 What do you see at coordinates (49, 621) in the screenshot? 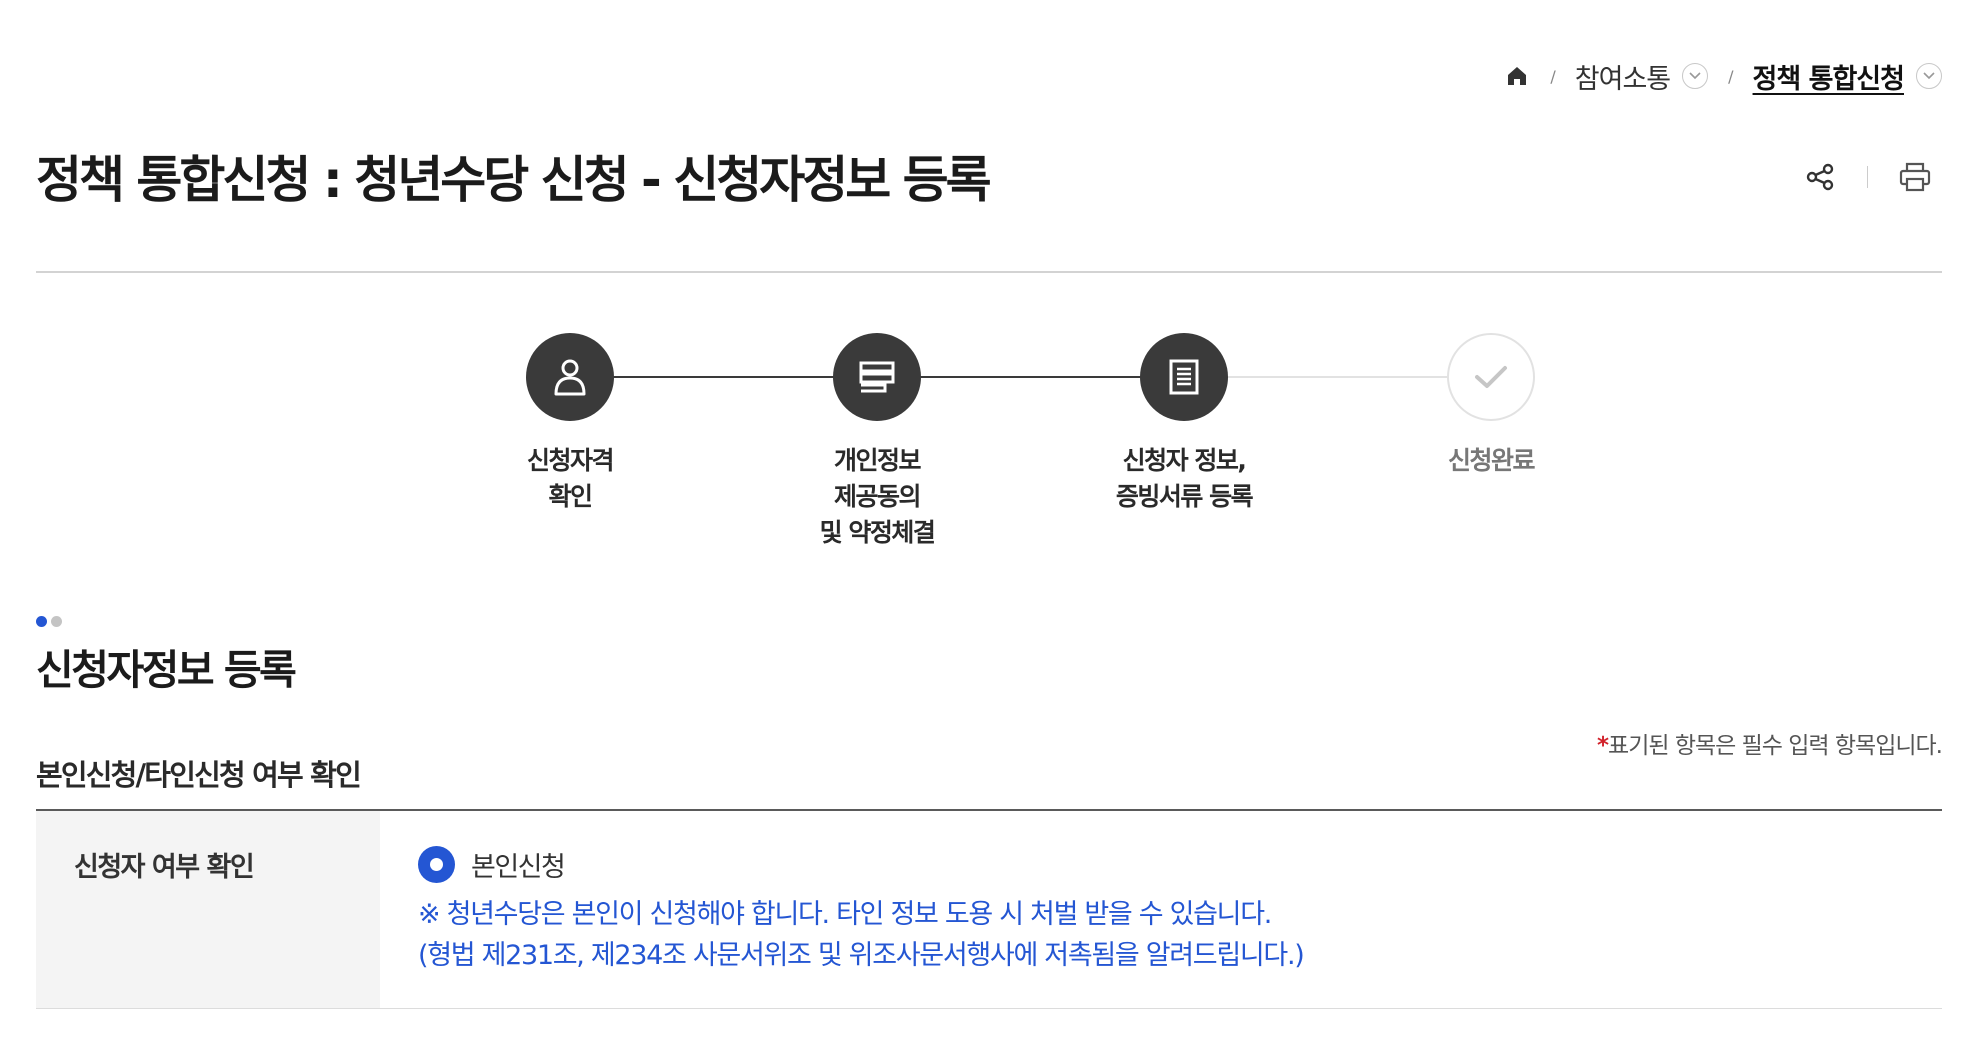
I see `section-title-dots` at bounding box center [49, 621].